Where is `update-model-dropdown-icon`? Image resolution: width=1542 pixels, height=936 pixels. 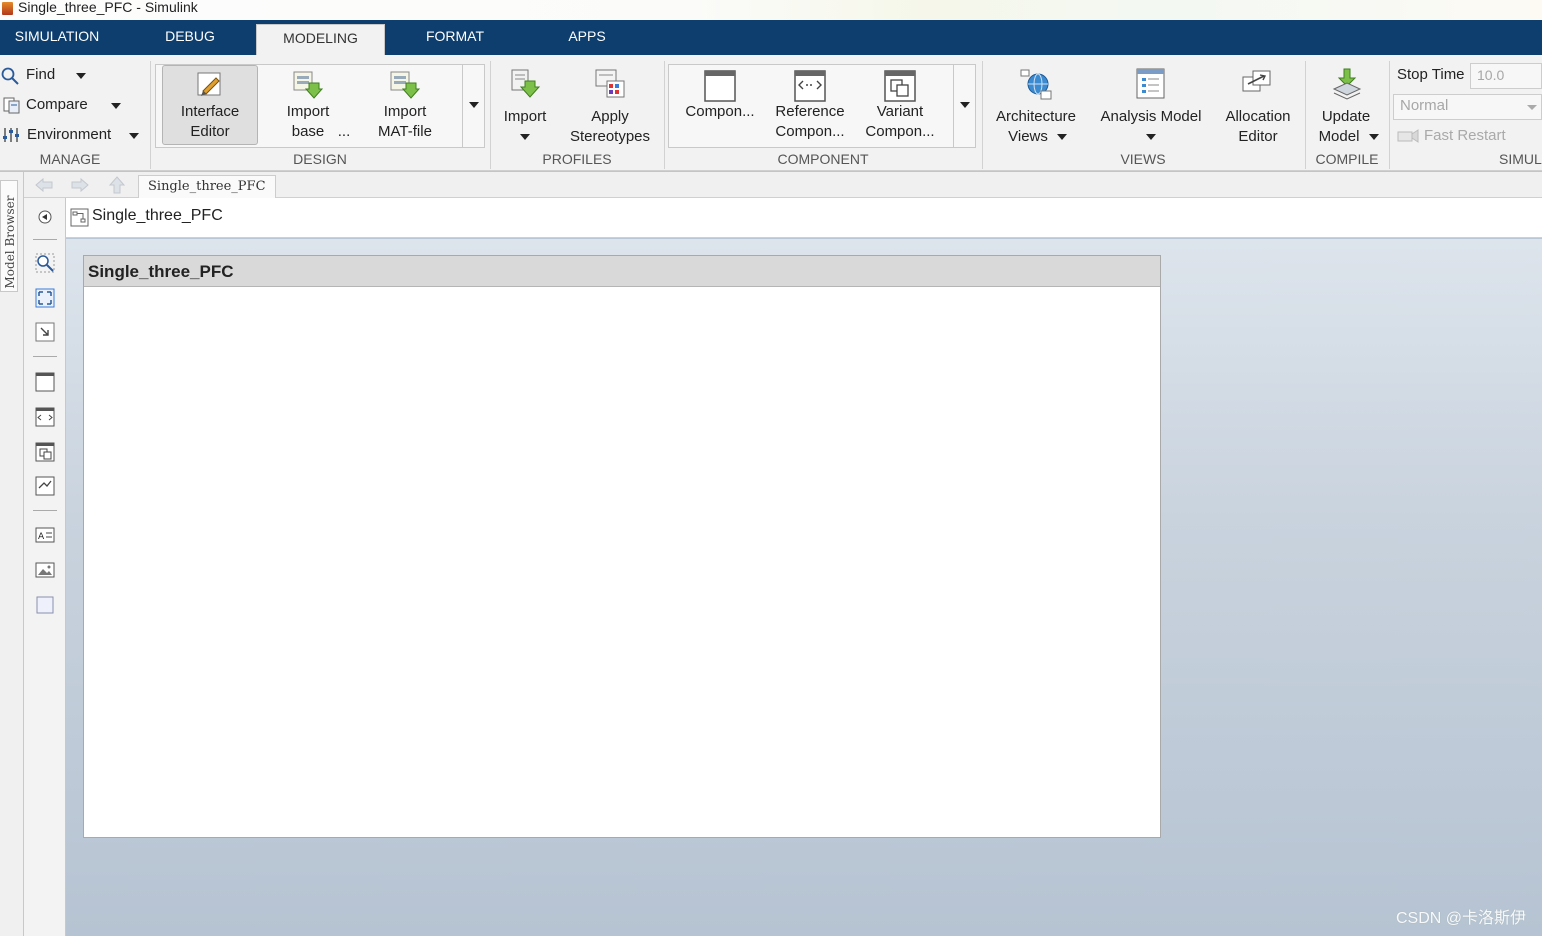
update-model-dropdown-icon is located at coordinates (1374, 137).